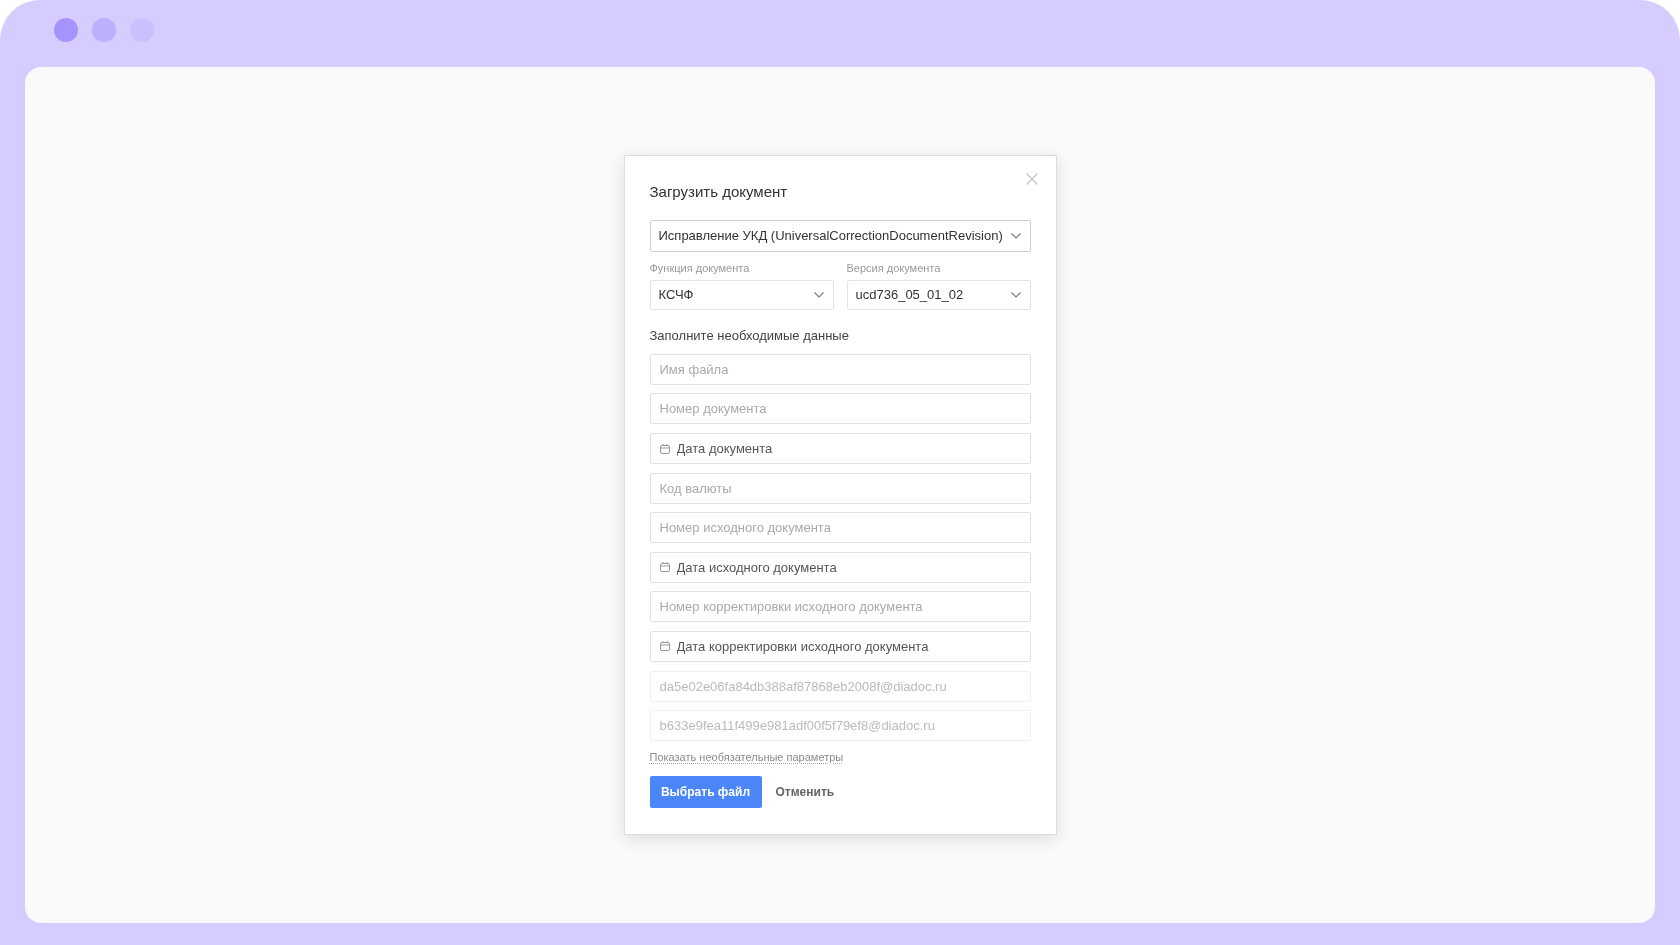 The image size is (1680, 945). I want to click on select-label: Функция документа, so click(700, 267).